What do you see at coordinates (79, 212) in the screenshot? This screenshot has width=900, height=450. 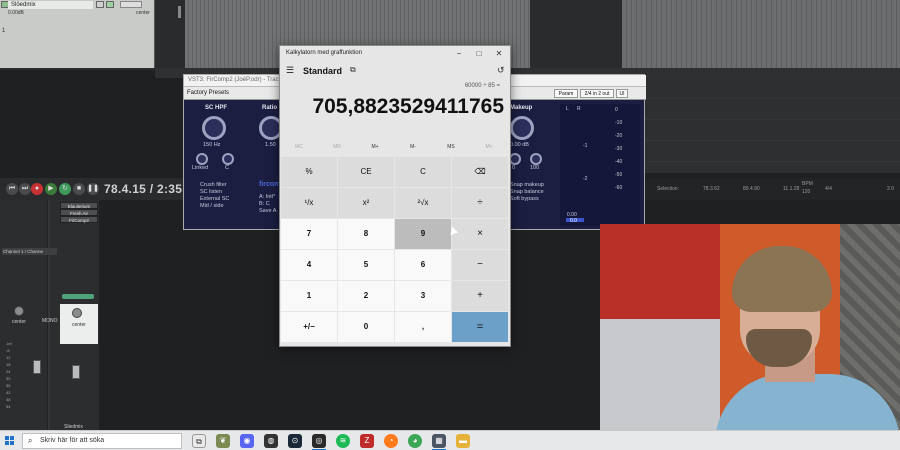 I see `fx-slot: Fresh Air` at bounding box center [79, 212].